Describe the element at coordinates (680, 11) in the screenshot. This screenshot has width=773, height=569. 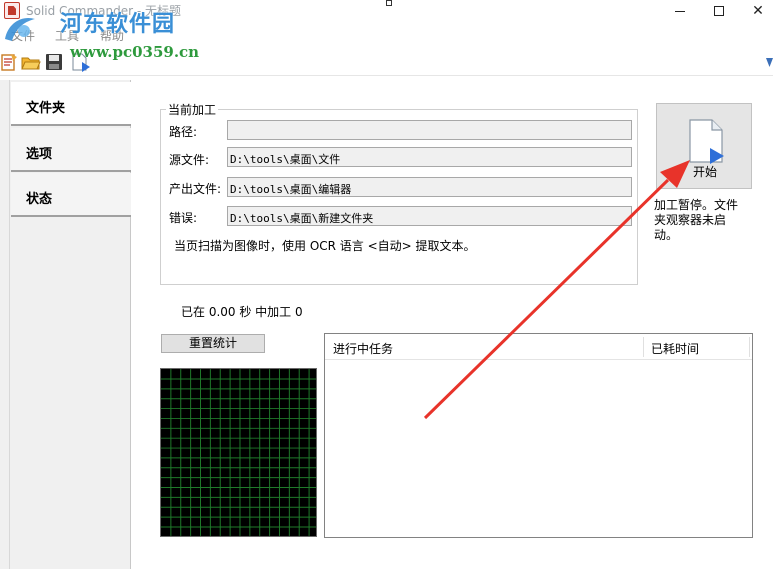
I see `minimize-icon` at that location.